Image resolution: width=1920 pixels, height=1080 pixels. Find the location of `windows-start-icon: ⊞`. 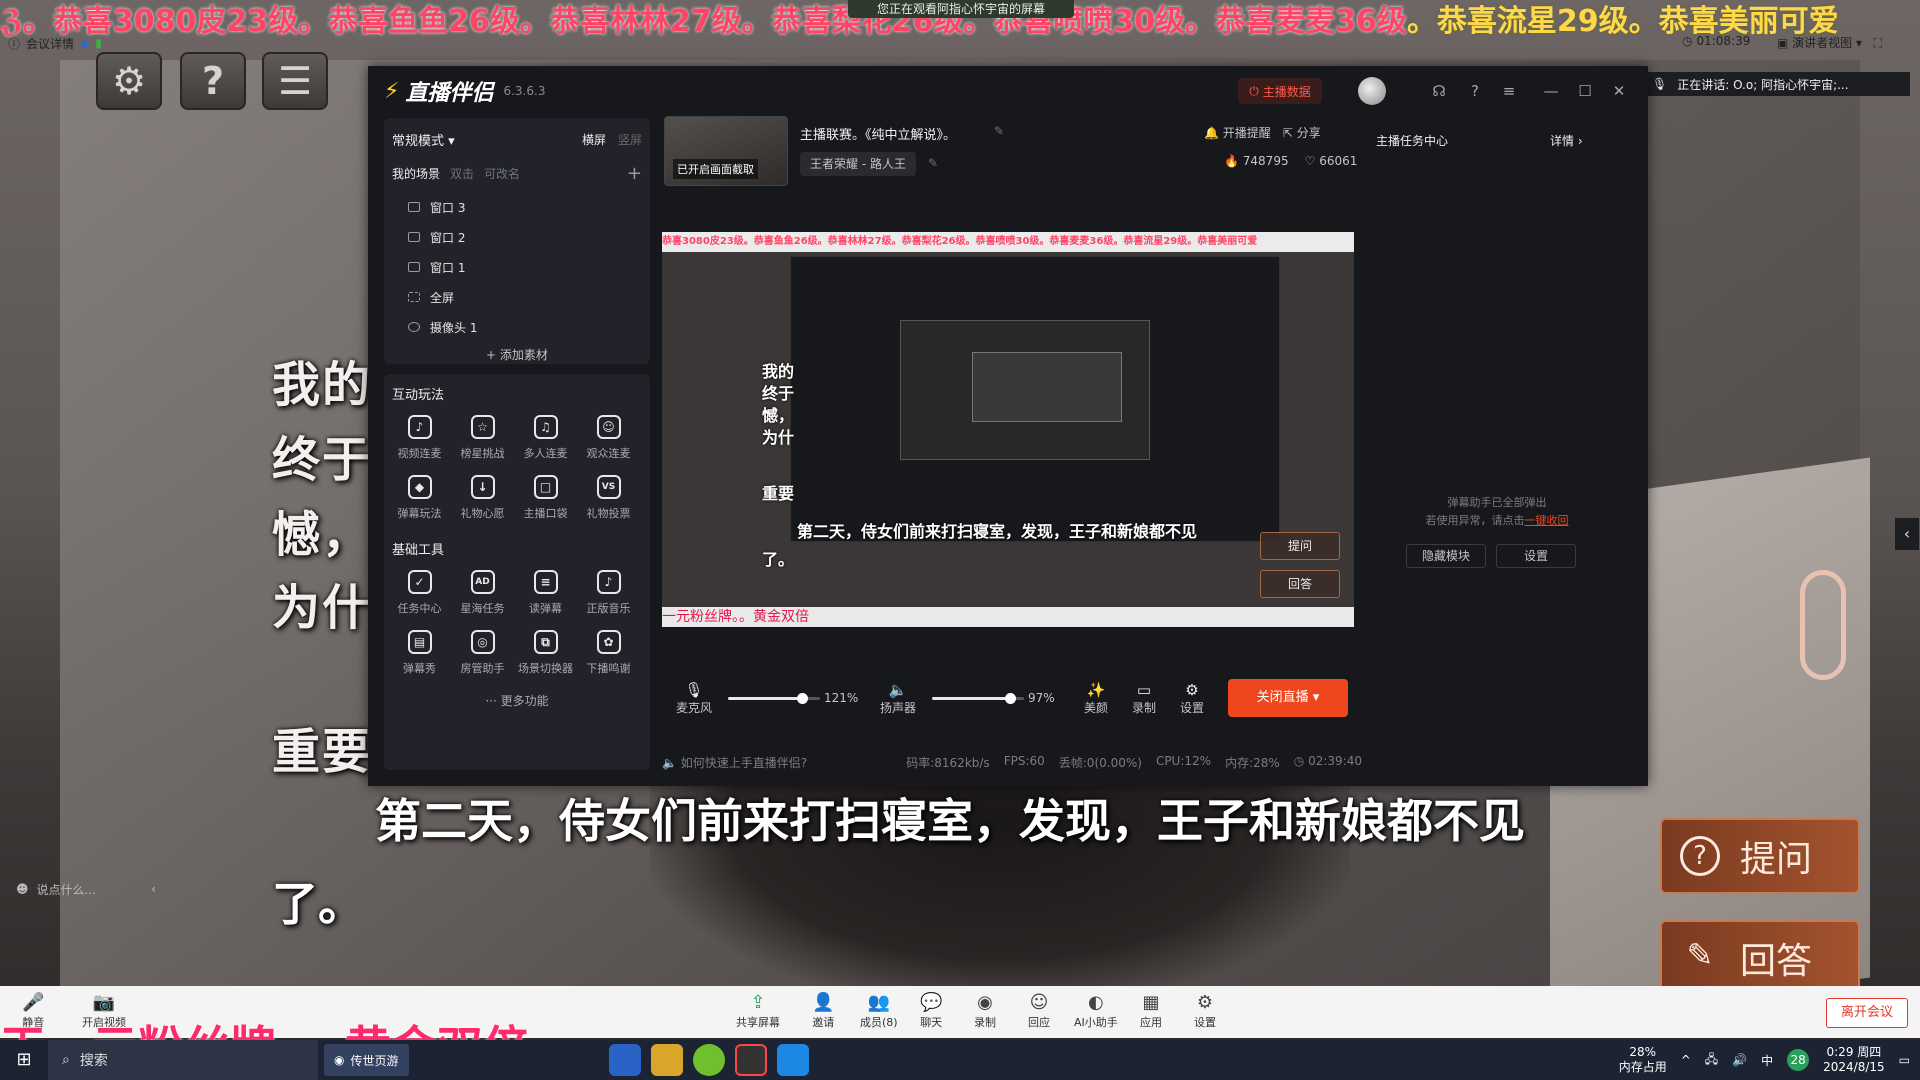

windows-start-icon: ⊞ is located at coordinates (24, 1060).